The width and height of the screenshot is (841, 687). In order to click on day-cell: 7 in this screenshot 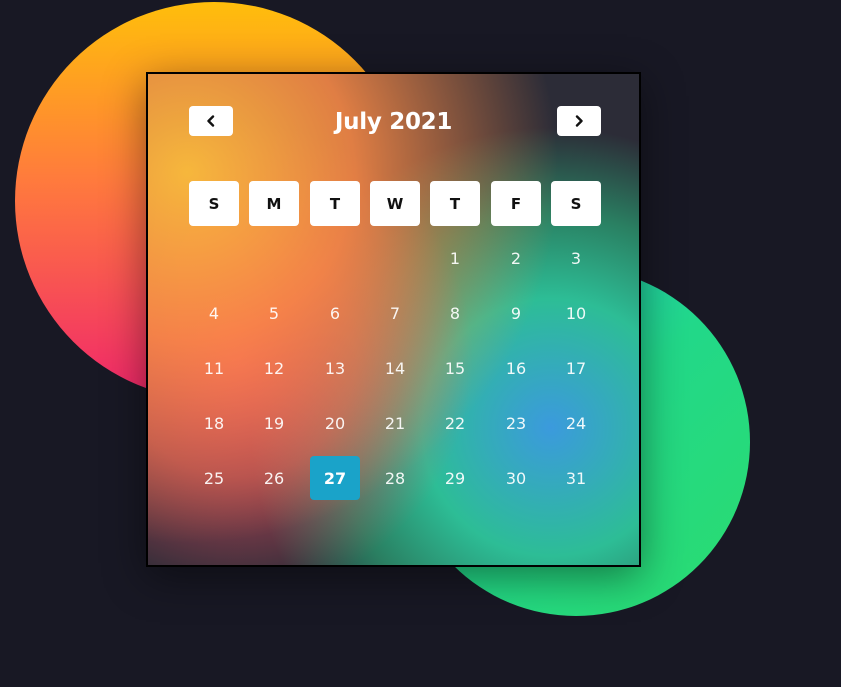, I will do `click(395, 313)`.